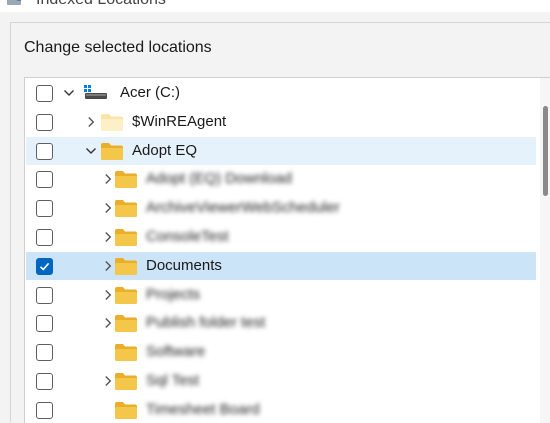  I want to click on tree-row: Software, so click(281, 352).